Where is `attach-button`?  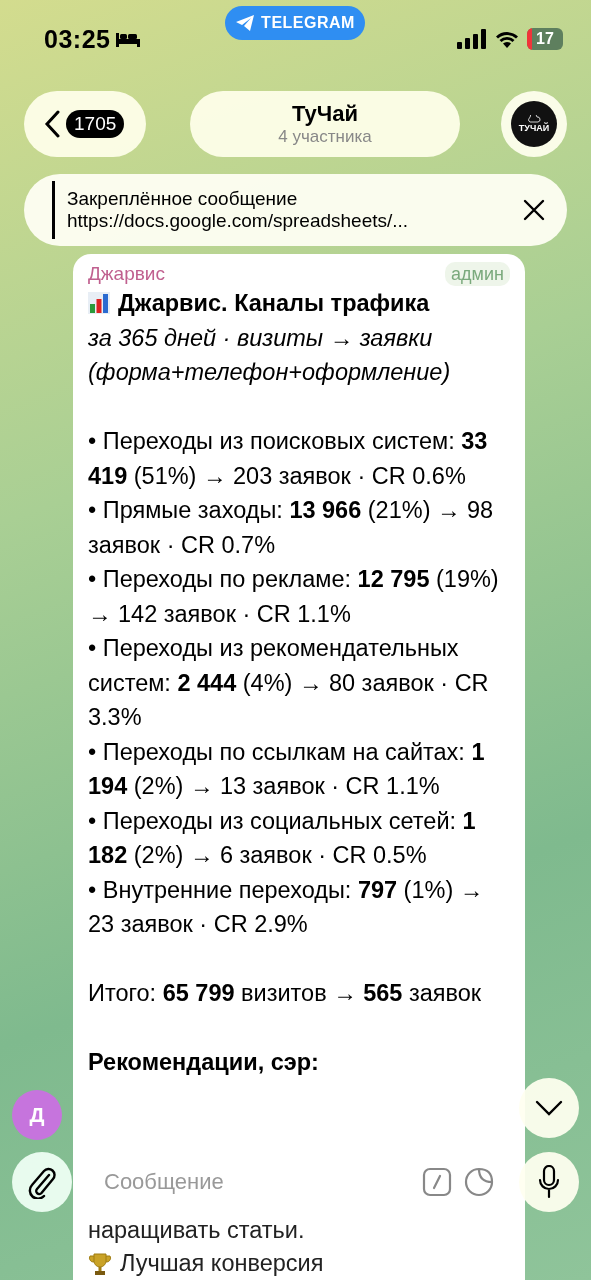
attach-button is located at coordinates (42, 1182).